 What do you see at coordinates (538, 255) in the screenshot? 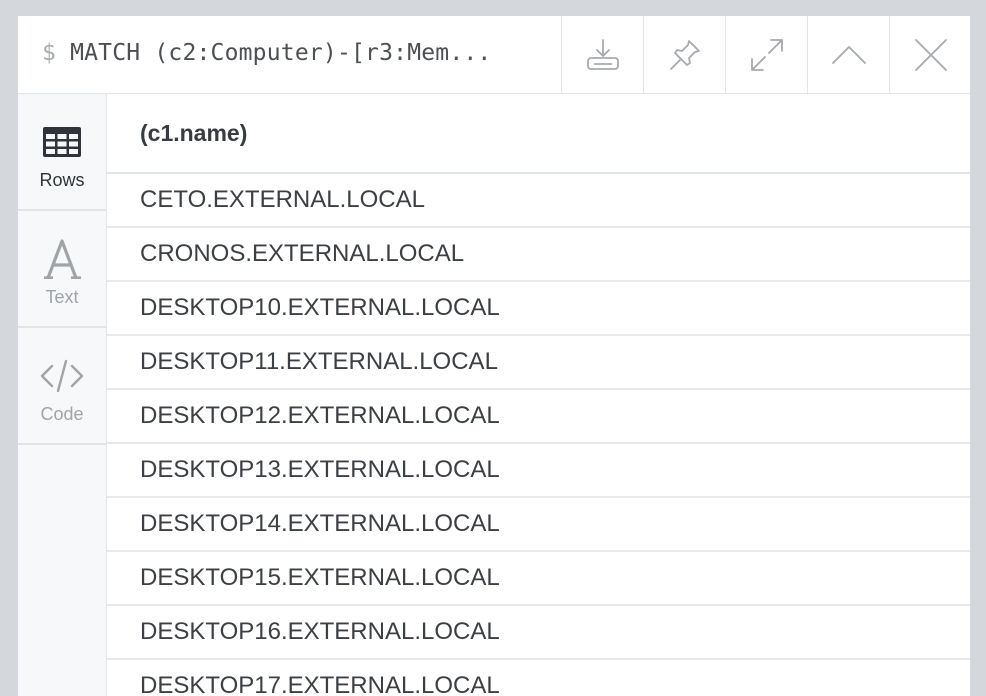
I see `table-row: CRONOS.EXTERNAL.LOCAL` at bounding box center [538, 255].